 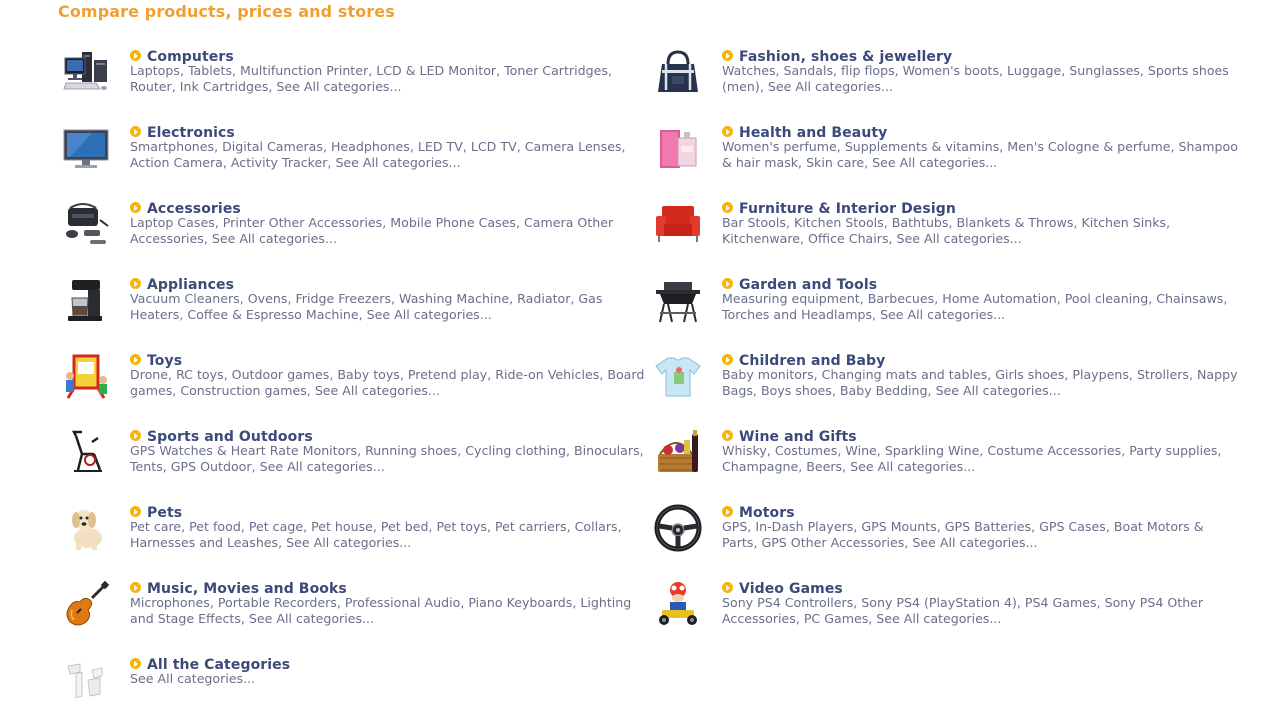 I want to click on subcategory-link: Piano Keyboards, so click(x=520, y=602).